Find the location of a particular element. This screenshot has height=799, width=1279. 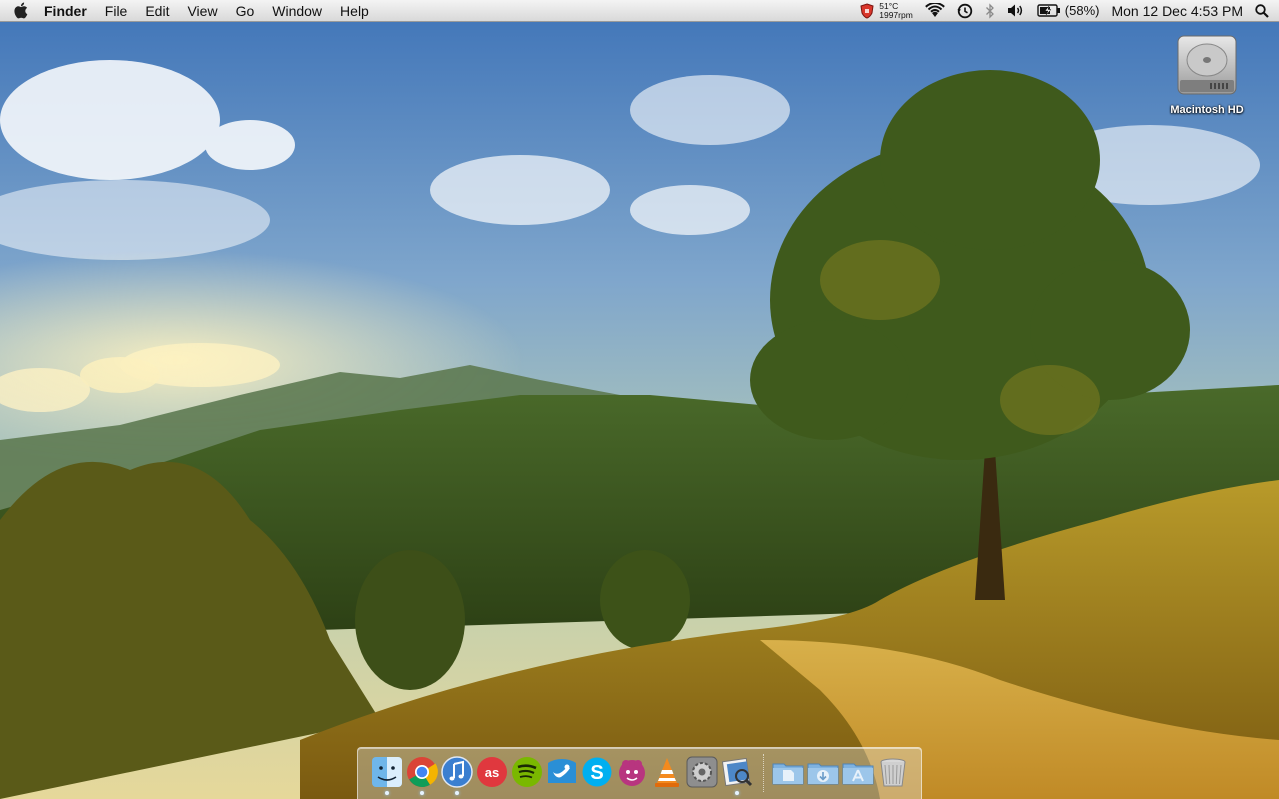

trash-icon is located at coordinates (893, 772).